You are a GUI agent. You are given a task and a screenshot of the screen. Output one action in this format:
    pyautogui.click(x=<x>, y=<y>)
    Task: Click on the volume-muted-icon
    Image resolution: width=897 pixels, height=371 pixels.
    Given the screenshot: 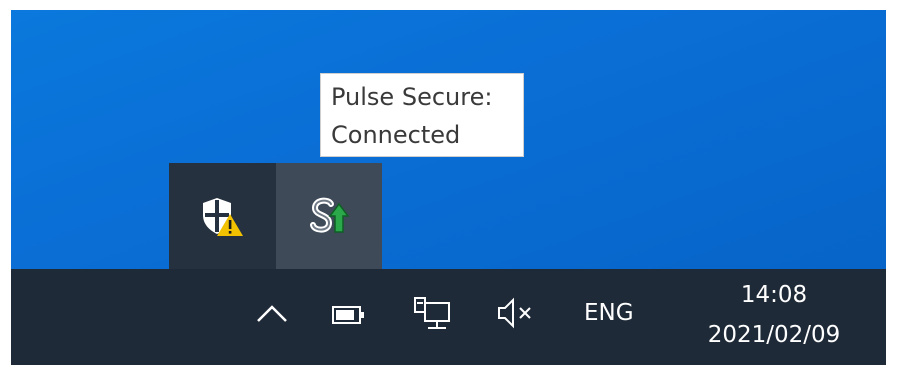 What is the action you would take?
    pyautogui.click(x=514, y=313)
    